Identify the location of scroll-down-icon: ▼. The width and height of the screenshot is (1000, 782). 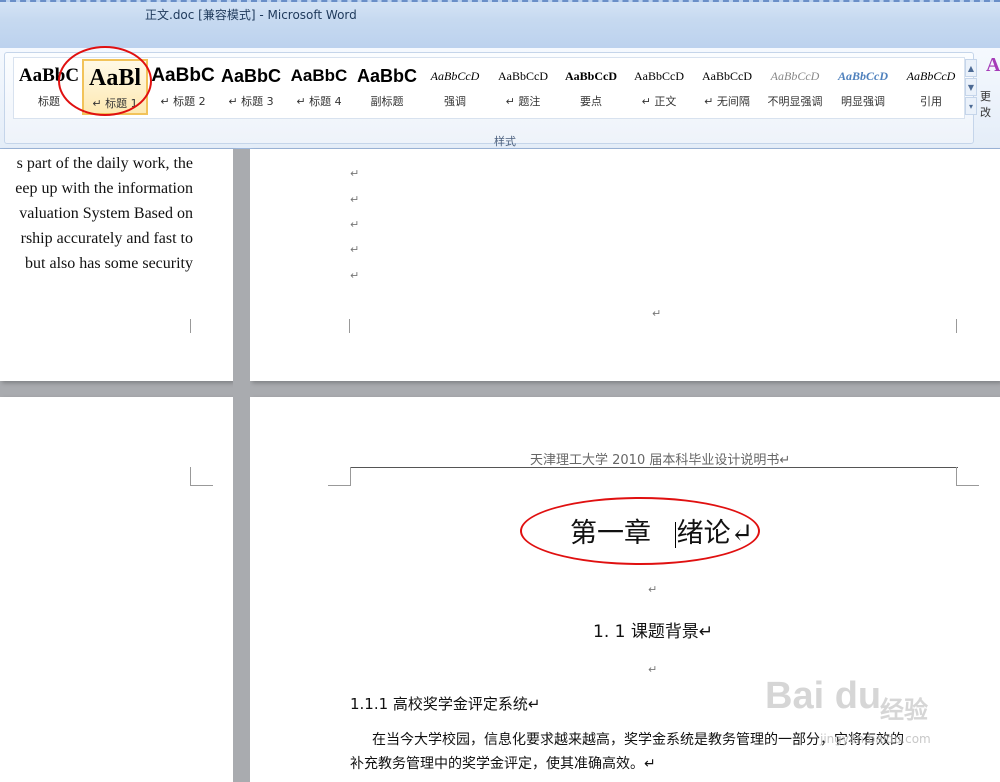
(971, 87).